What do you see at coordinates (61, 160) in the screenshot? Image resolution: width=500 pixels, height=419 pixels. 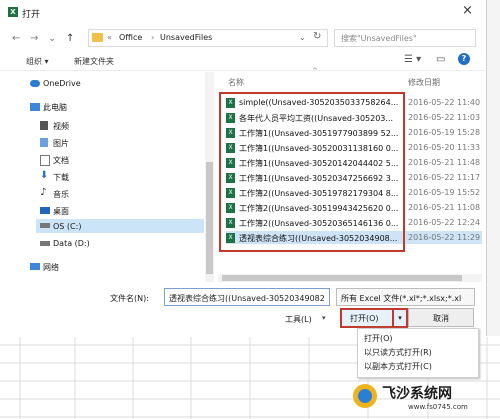 I see `nav-label: 文档` at bounding box center [61, 160].